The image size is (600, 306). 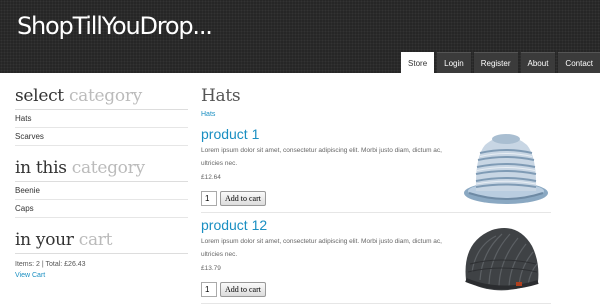 What do you see at coordinates (418, 62) in the screenshot?
I see `nav-store: Store` at bounding box center [418, 62].